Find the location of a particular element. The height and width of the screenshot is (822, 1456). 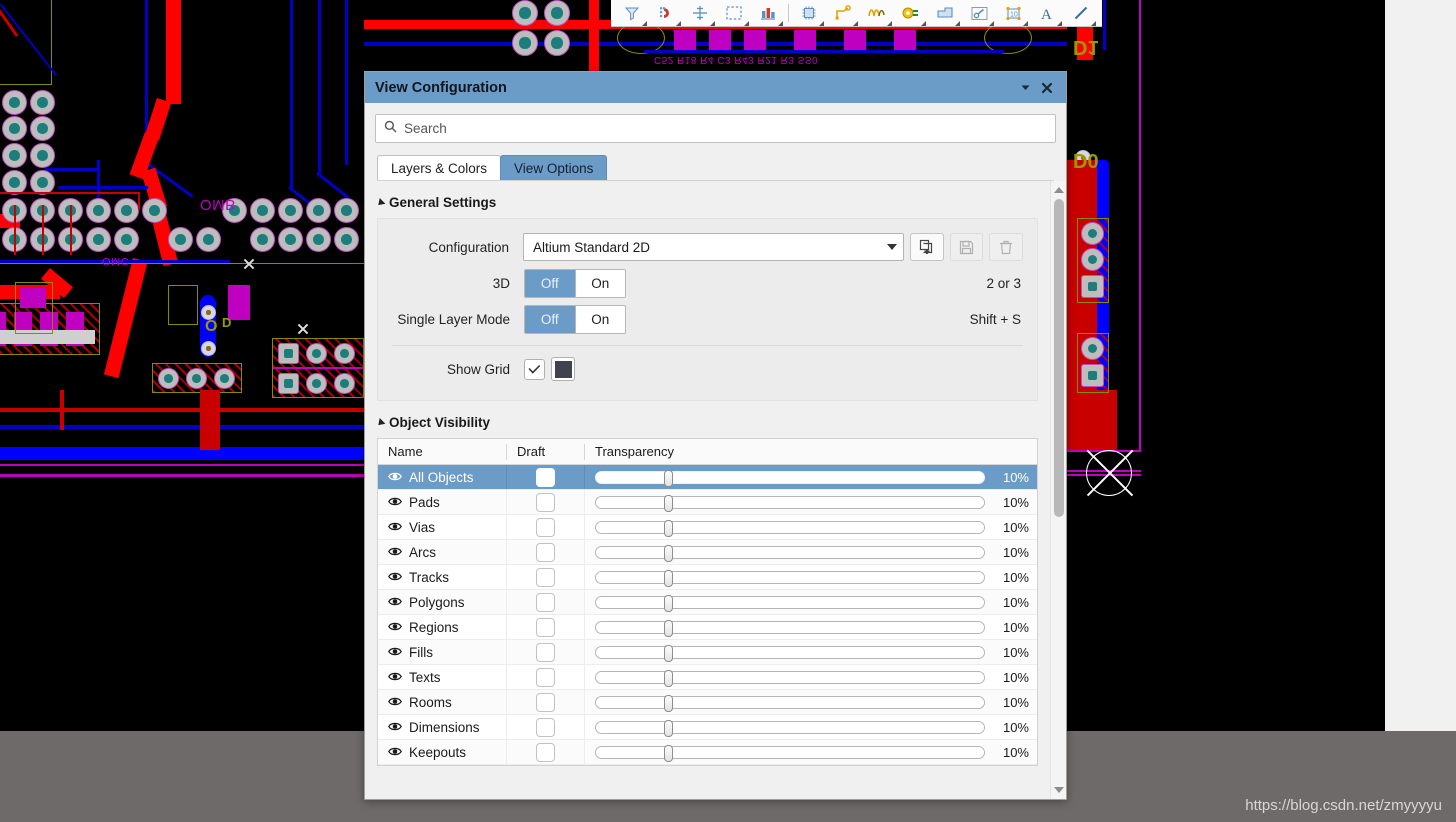

measure-icon is located at coordinates (979, 13).